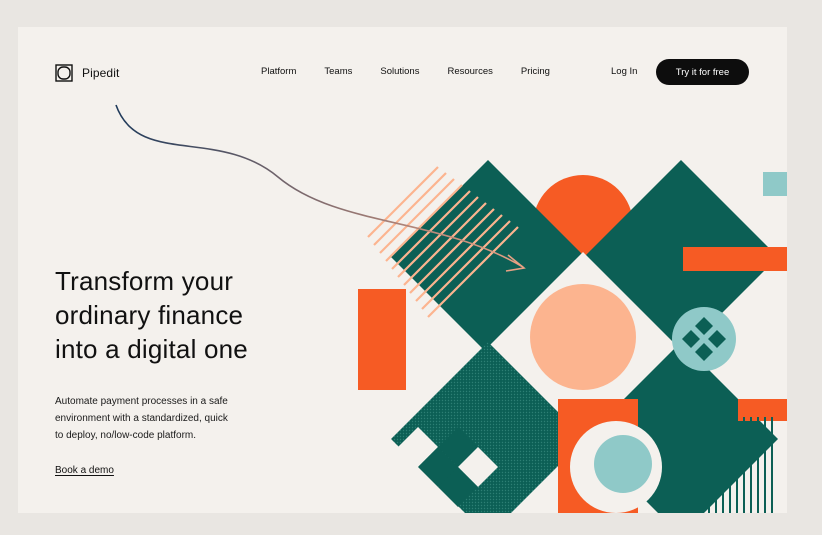  I want to click on book-demo-link: Book a demo, so click(84, 470).